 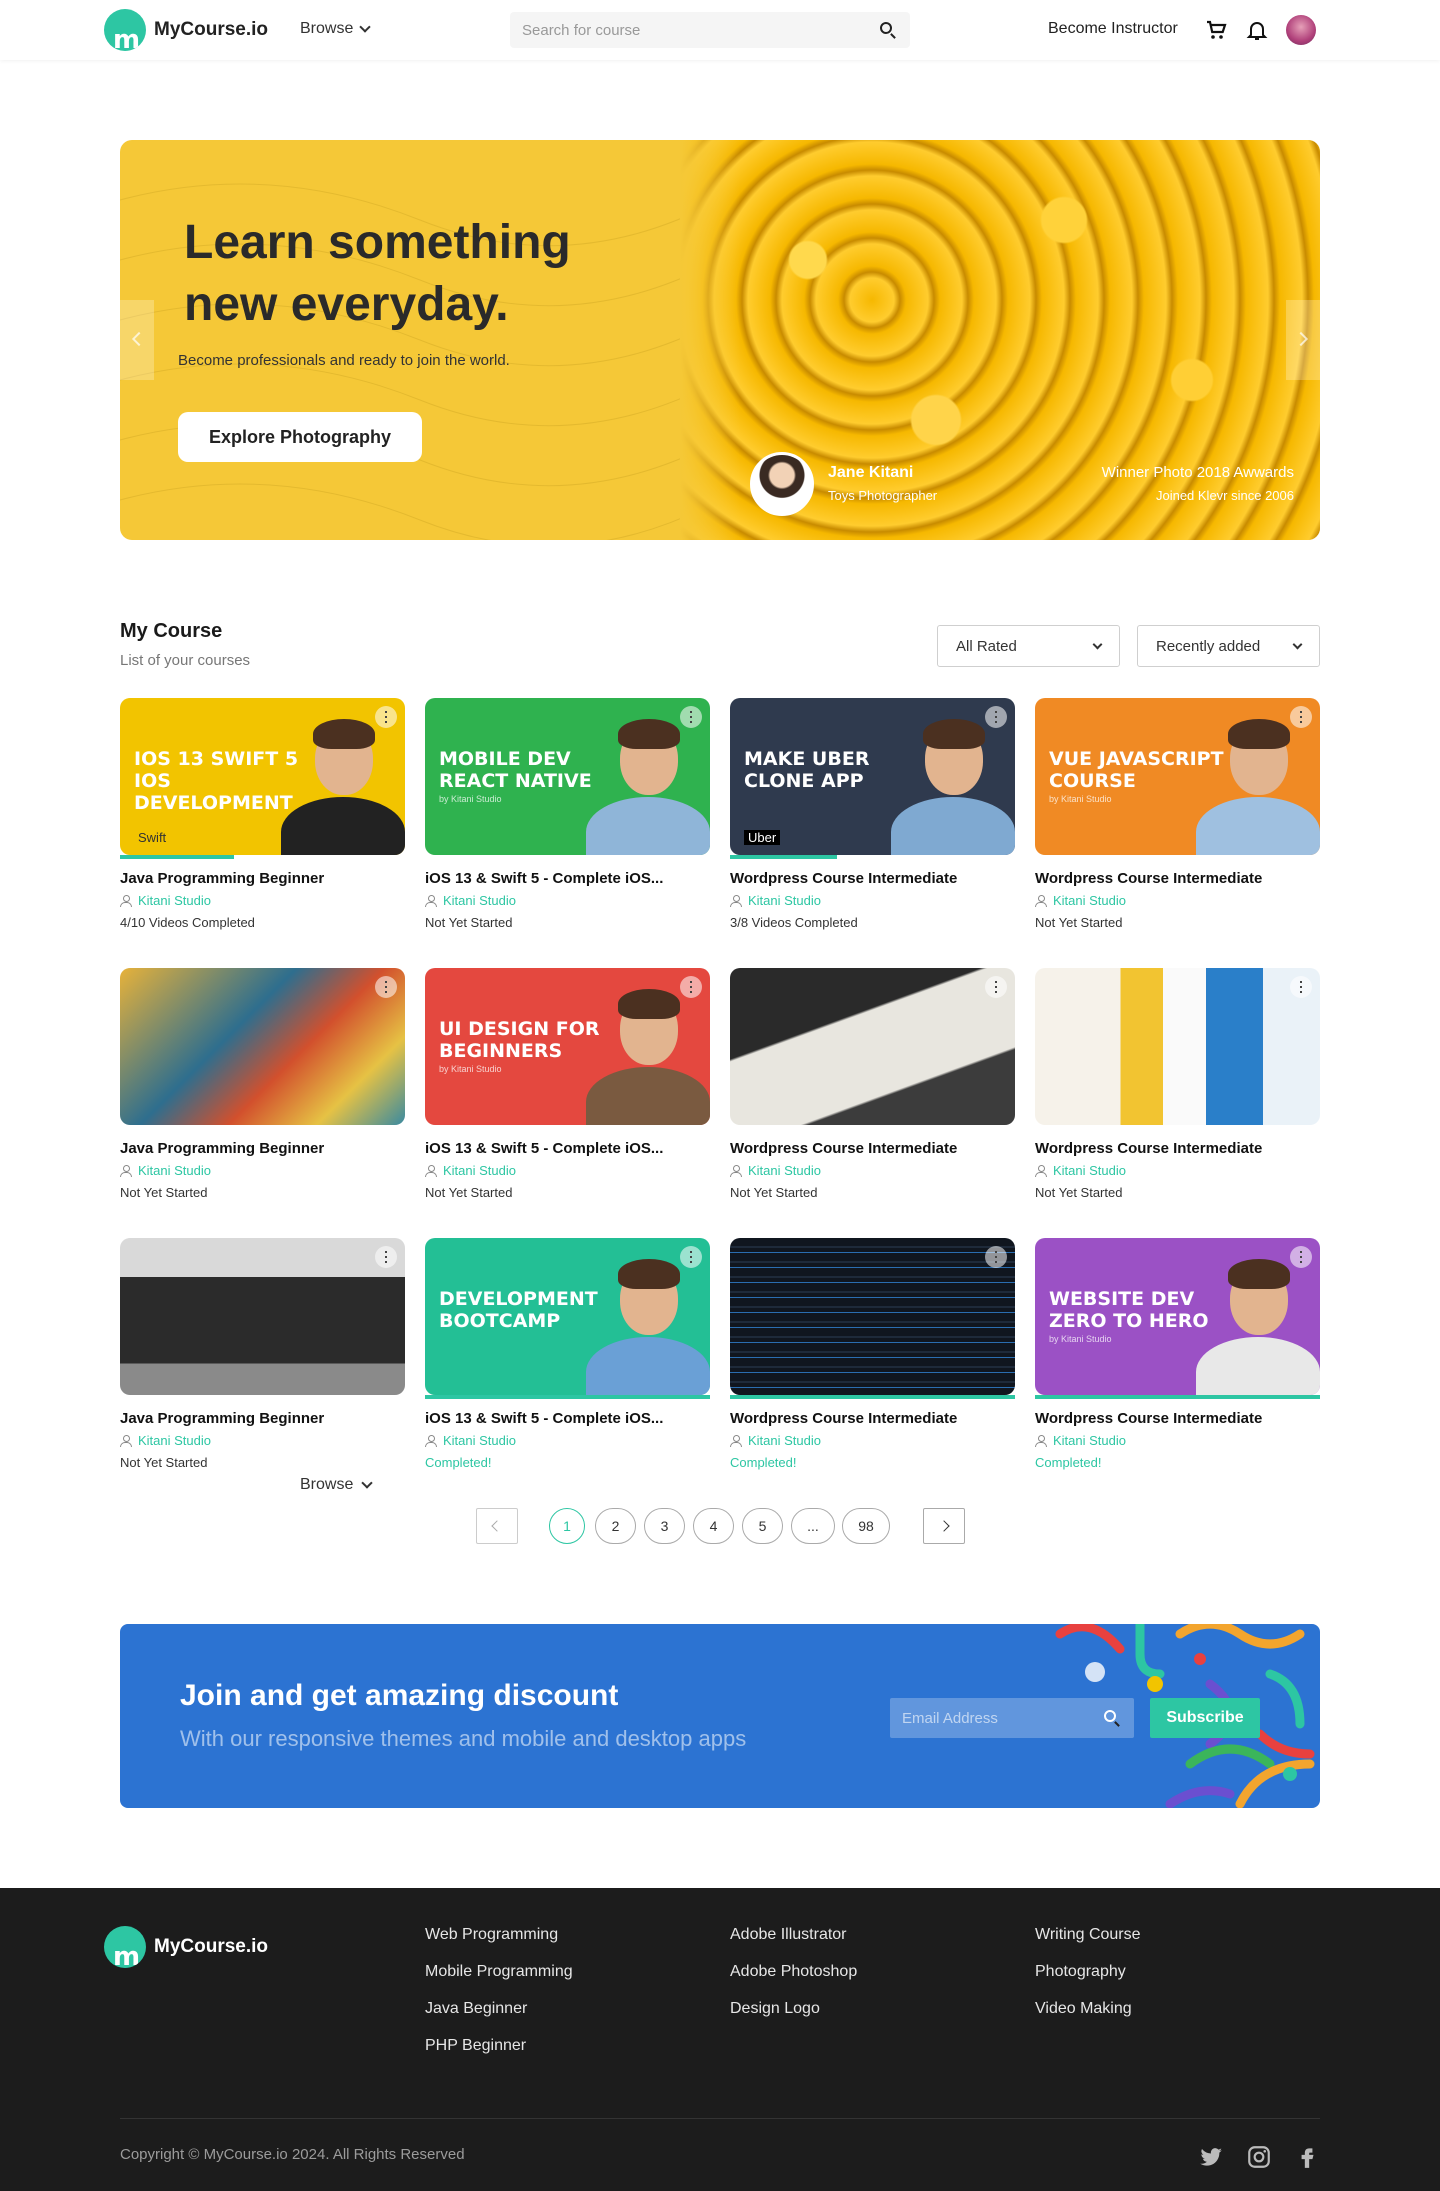 What do you see at coordinates (336, 29) in the screenshot?
I see `browse-menu: Browse` at bounding box center [336, 29].